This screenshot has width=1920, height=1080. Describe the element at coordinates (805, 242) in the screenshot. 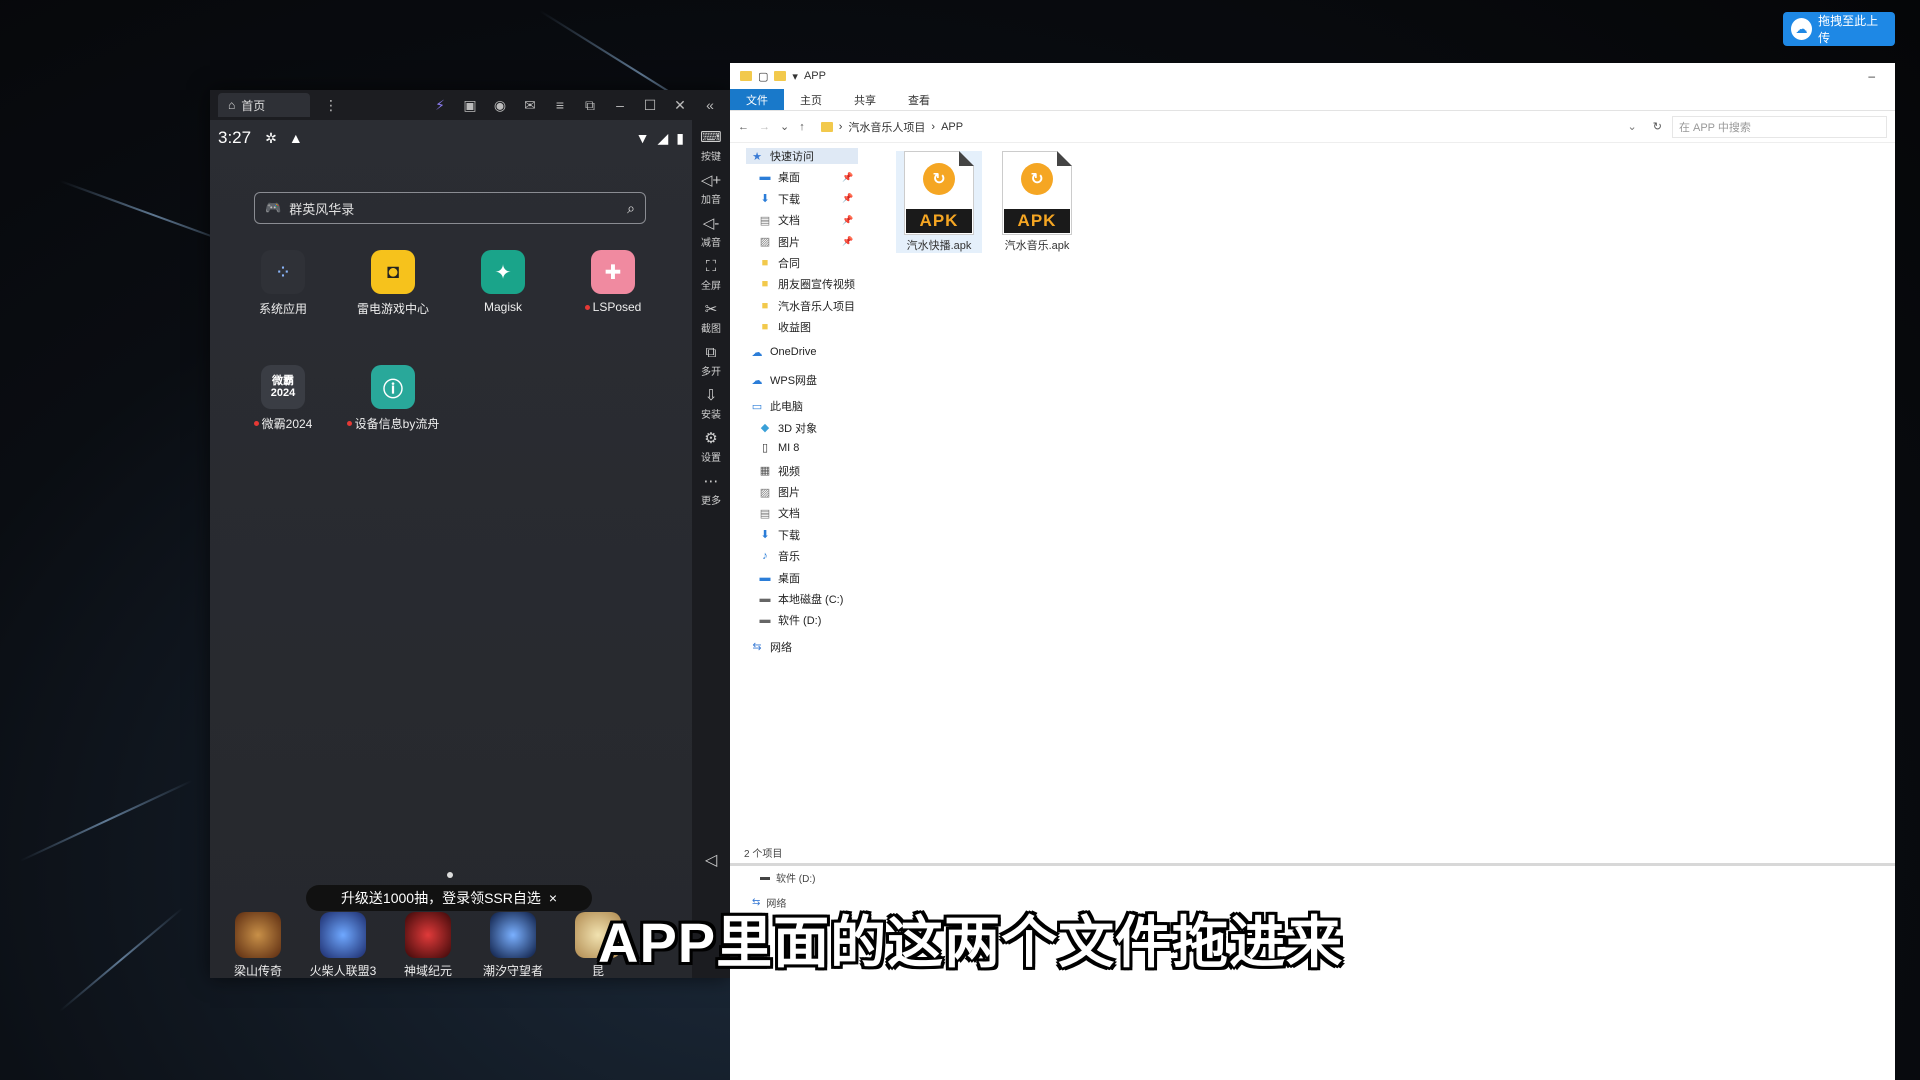

I see `nav-item: ▨ 图片 📌` at that location.